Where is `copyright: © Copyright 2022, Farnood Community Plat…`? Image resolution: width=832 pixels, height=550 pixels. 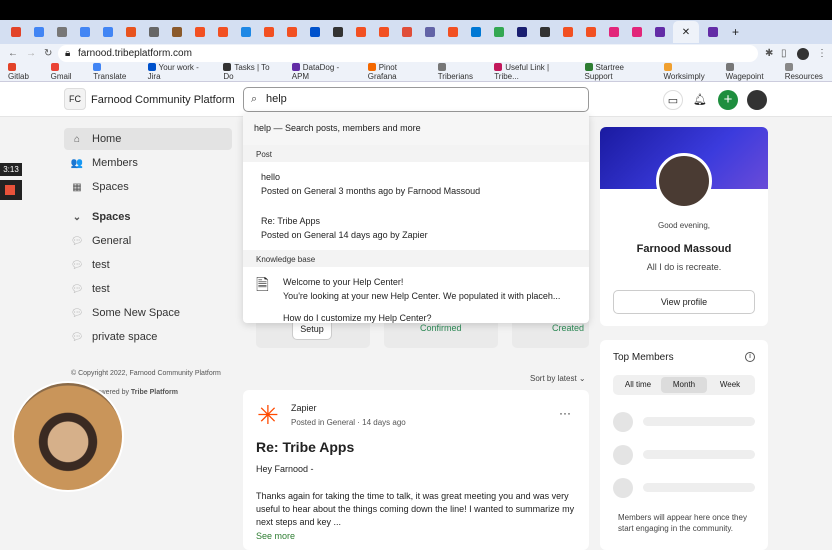
copyright: © Copyright 2022, Farnood Community Plat… is located at coordinates (146, 373).